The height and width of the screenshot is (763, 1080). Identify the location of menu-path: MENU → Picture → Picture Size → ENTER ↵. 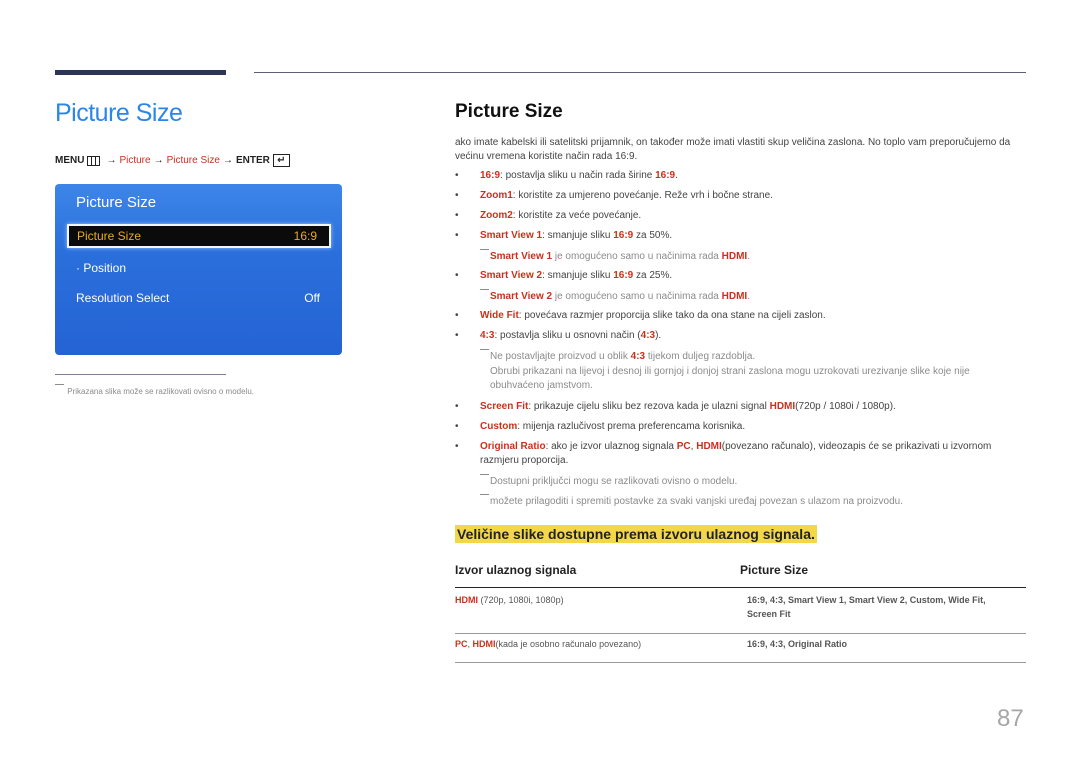
(172, 160).